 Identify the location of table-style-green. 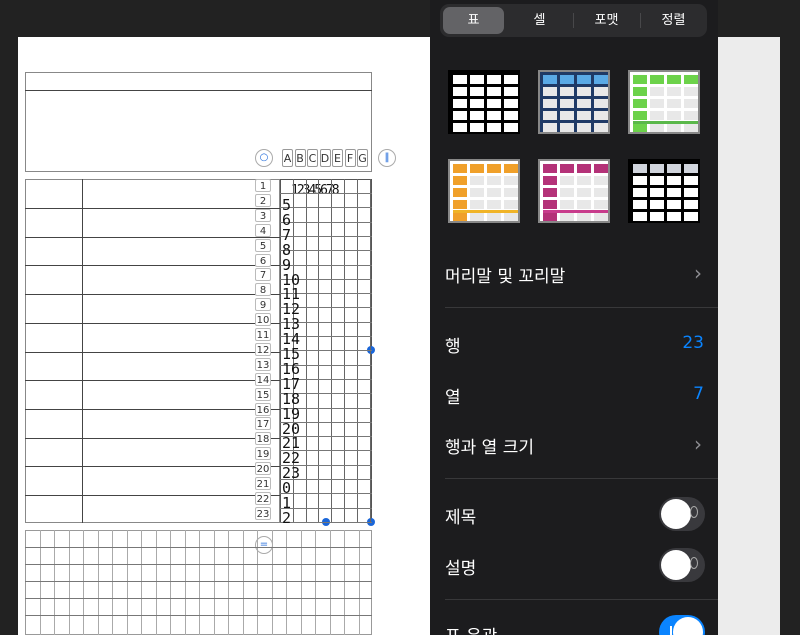
(664, 102).